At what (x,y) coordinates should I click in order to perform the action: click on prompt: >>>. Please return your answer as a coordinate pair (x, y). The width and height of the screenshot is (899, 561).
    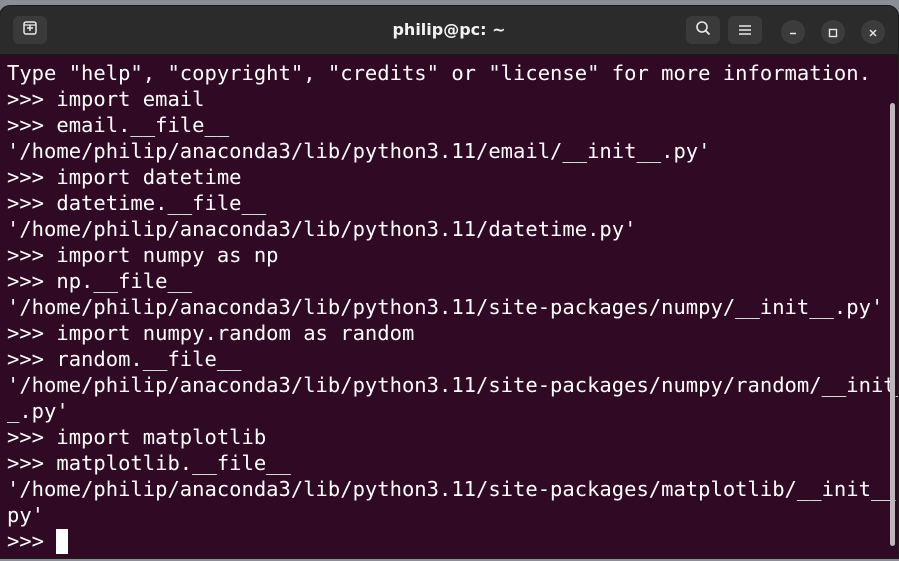
    Looking at the image, I should click on (32, 541).